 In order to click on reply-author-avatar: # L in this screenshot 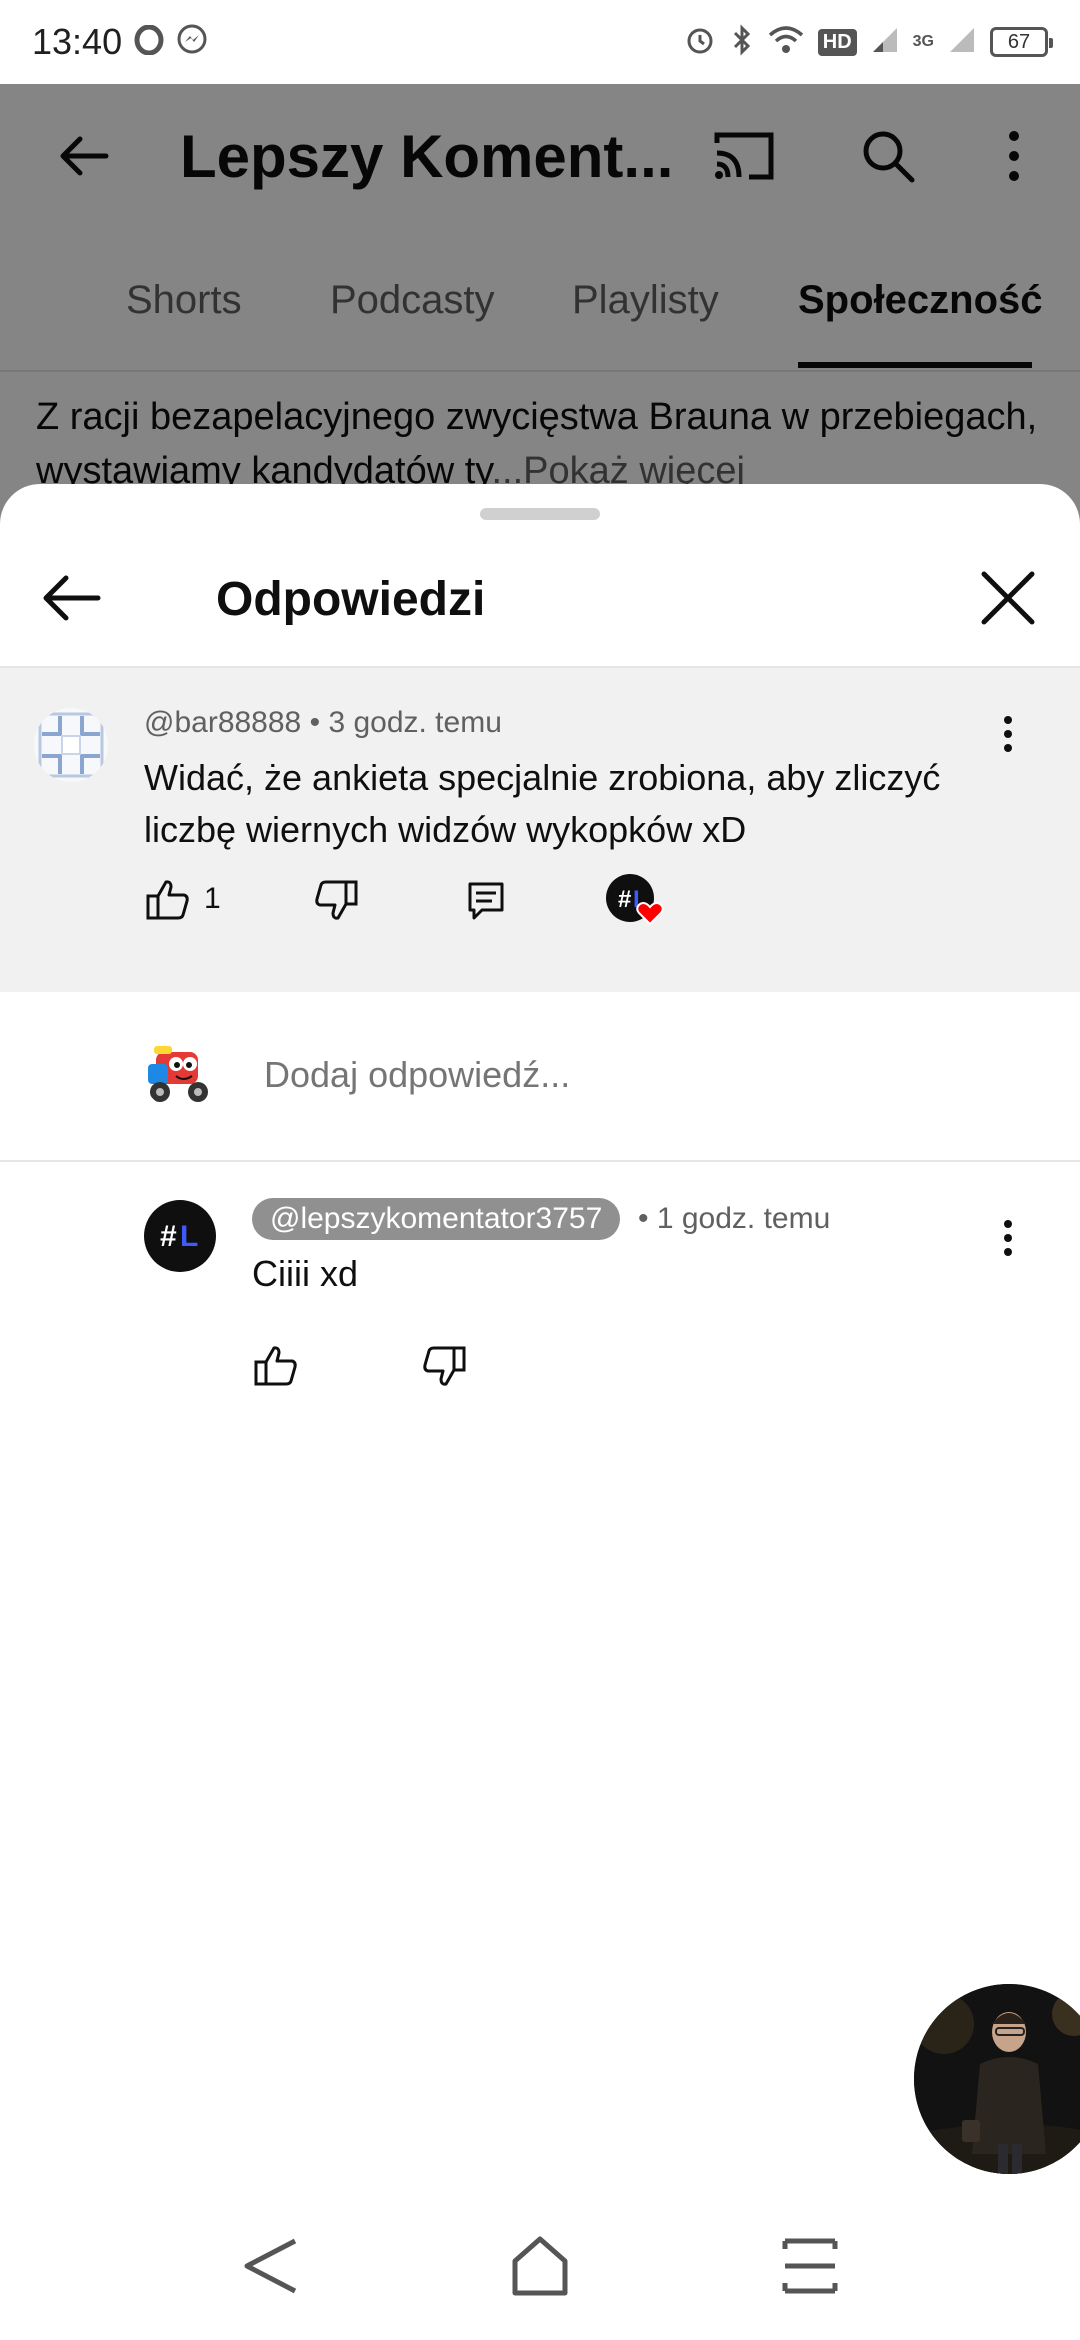, I will do `click(180, 1236)`.